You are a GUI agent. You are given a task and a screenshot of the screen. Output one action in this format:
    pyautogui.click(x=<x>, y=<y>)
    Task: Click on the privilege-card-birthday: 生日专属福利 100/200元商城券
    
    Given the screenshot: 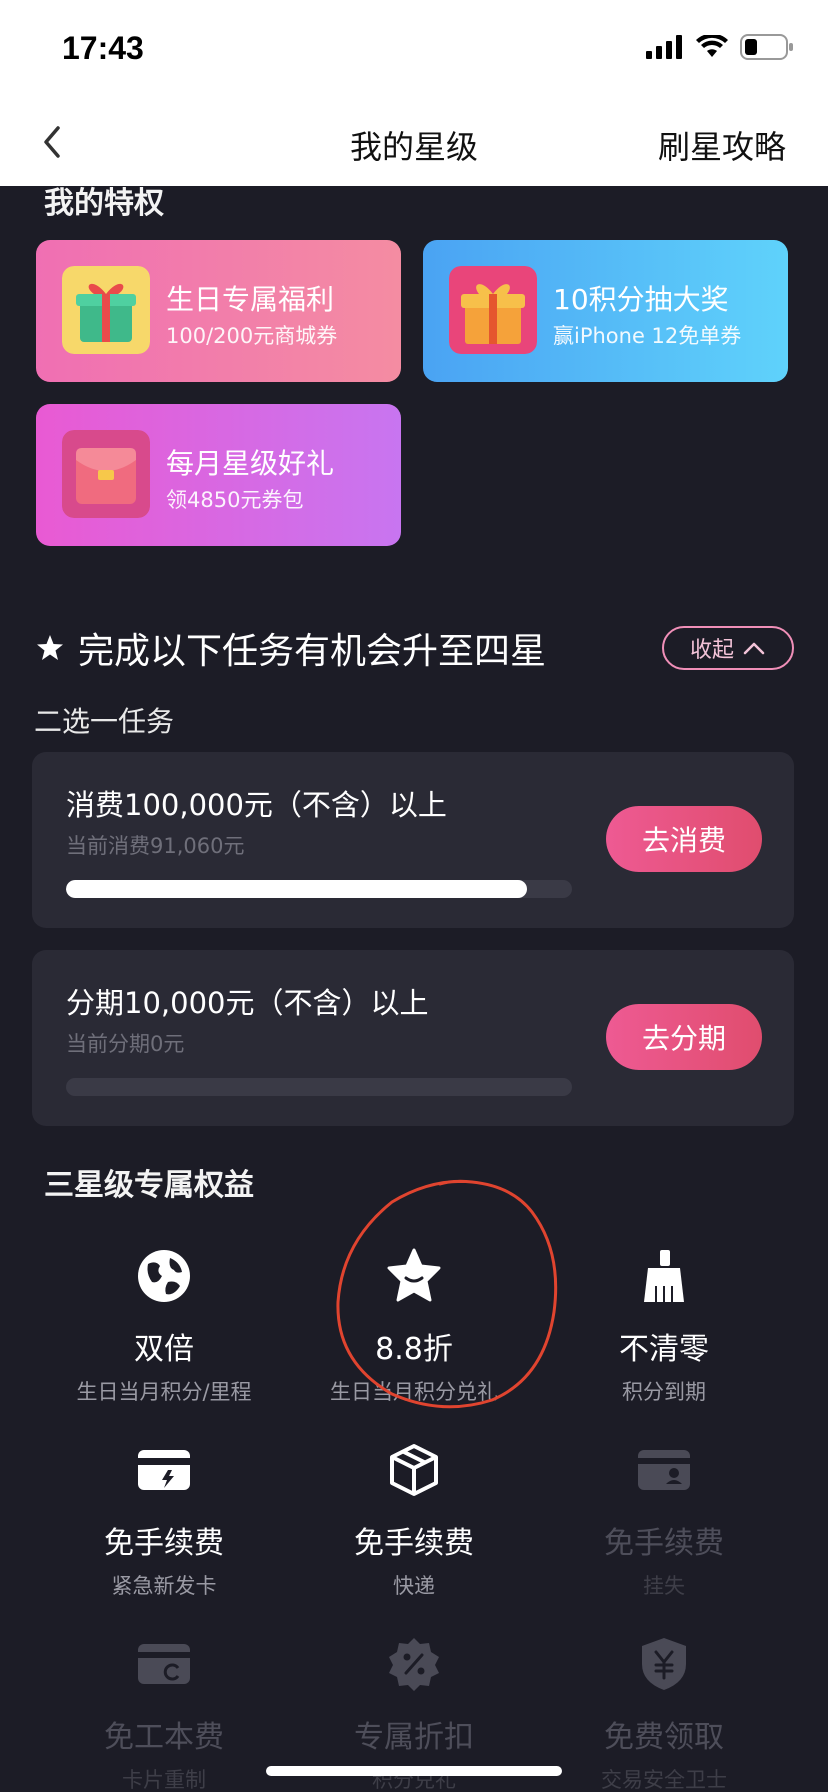 What is the action you would take?
    pyautogui.click(x=218, y=311)
    